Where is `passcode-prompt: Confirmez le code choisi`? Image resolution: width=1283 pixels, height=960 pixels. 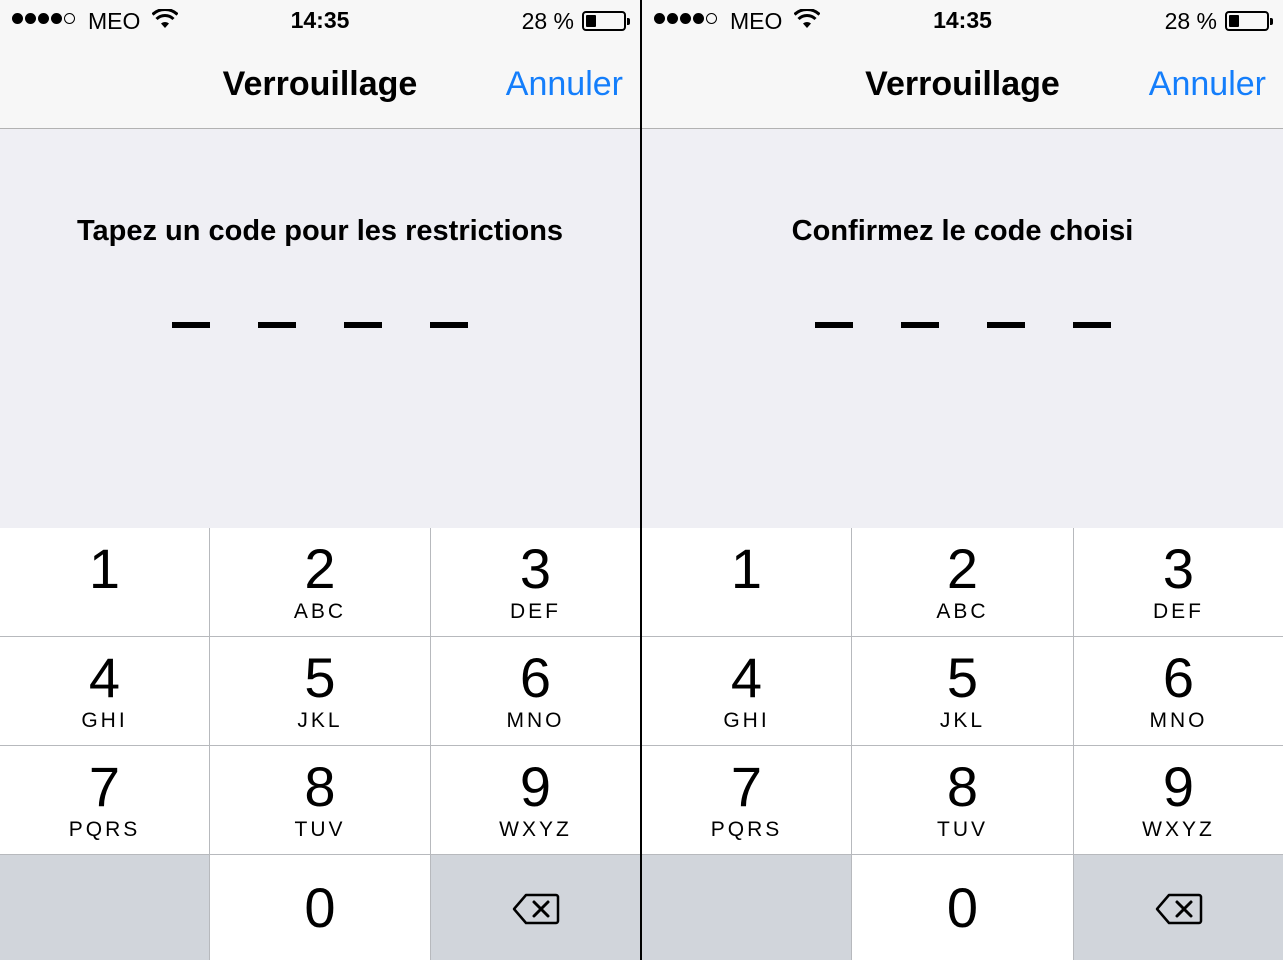 passcode-prompt: Confirmez le code choisi is located at coordinates (962, 231).